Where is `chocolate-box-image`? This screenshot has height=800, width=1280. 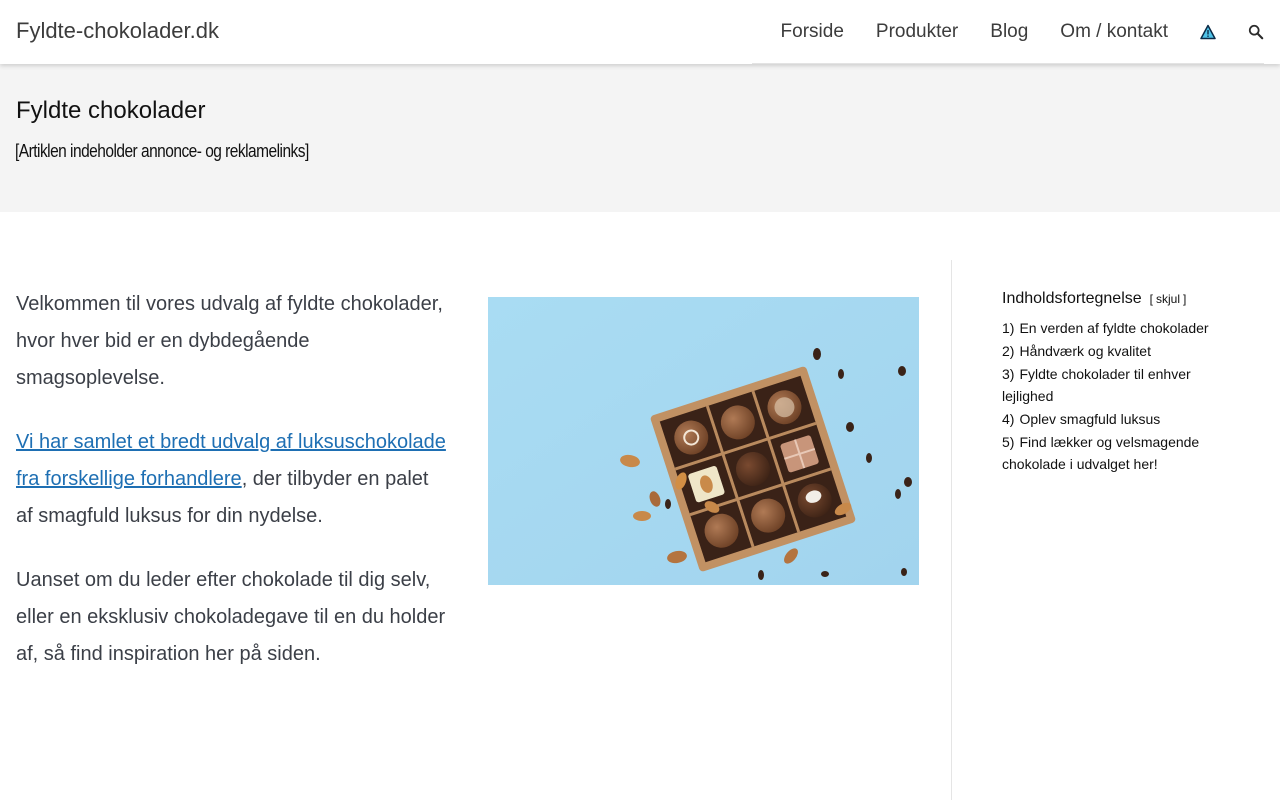 chocolate-box-image is located at coordinates (703, 441).